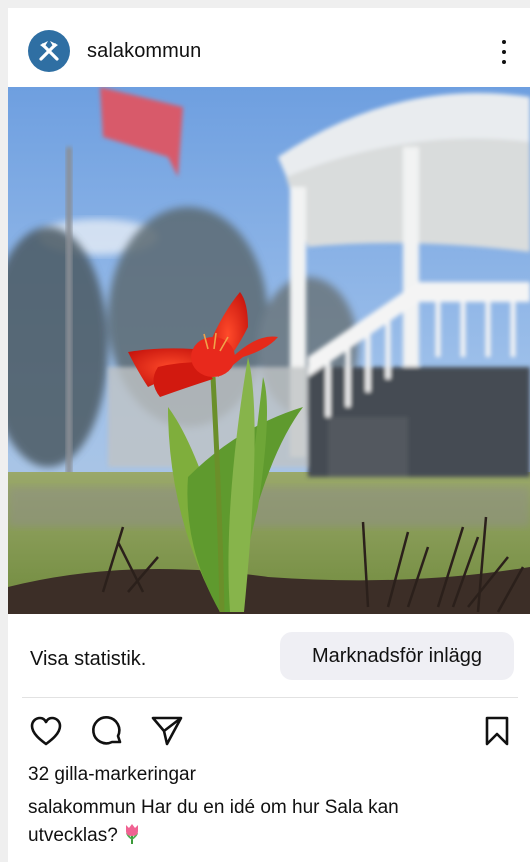 The width and height of the screenshot is (530, 862). Describe the element at coordinates (112, 775) in the screenshot. I see `likes-count: 32 gilla-markeringar` at that location.